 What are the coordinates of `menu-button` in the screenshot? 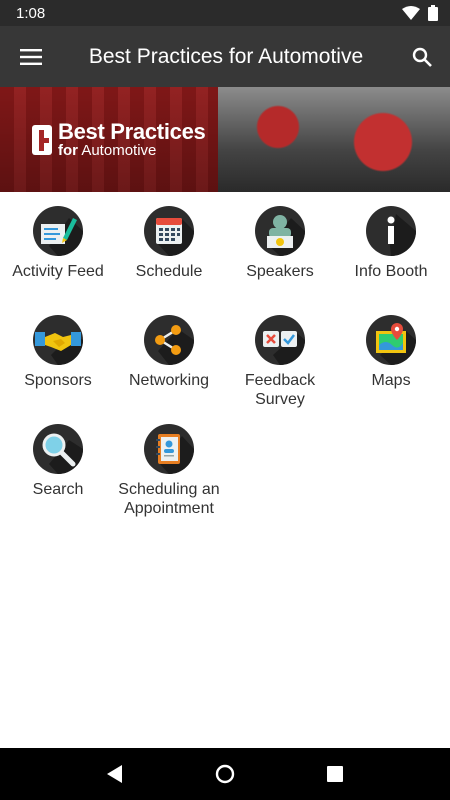 It's located at (31, 56).